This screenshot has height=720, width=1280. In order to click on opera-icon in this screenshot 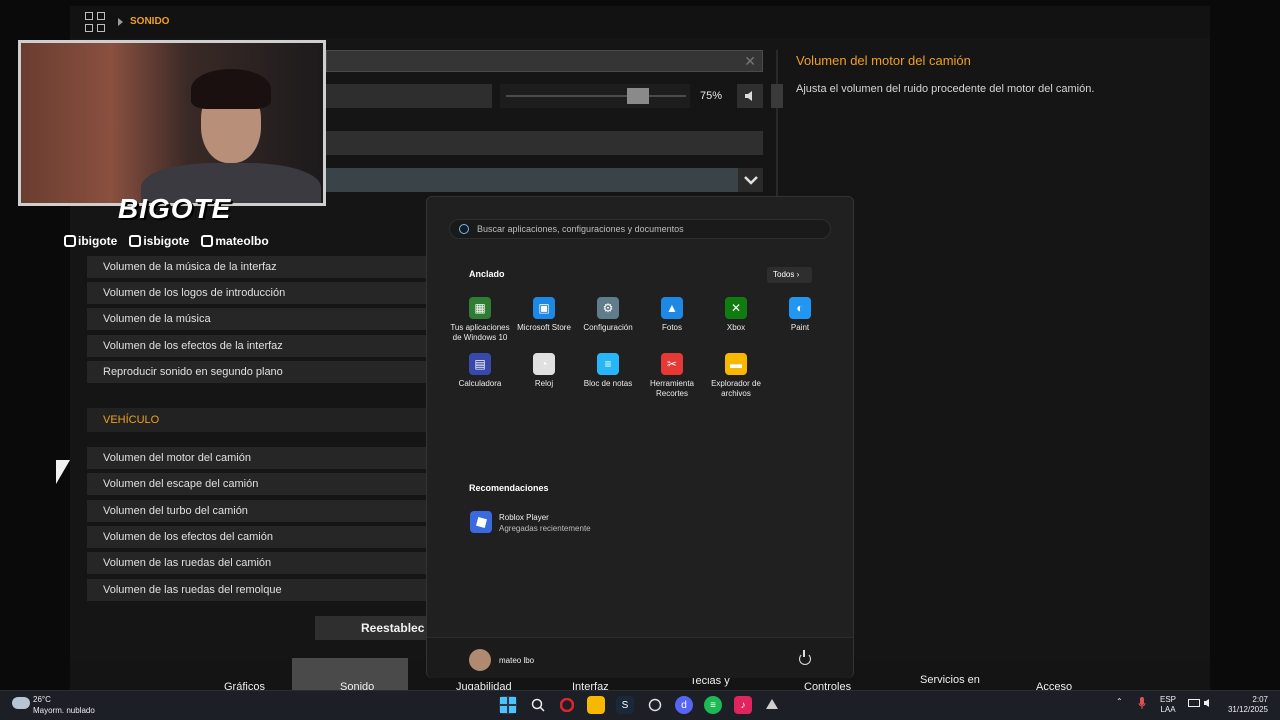, I will do `click(567, 705)`.